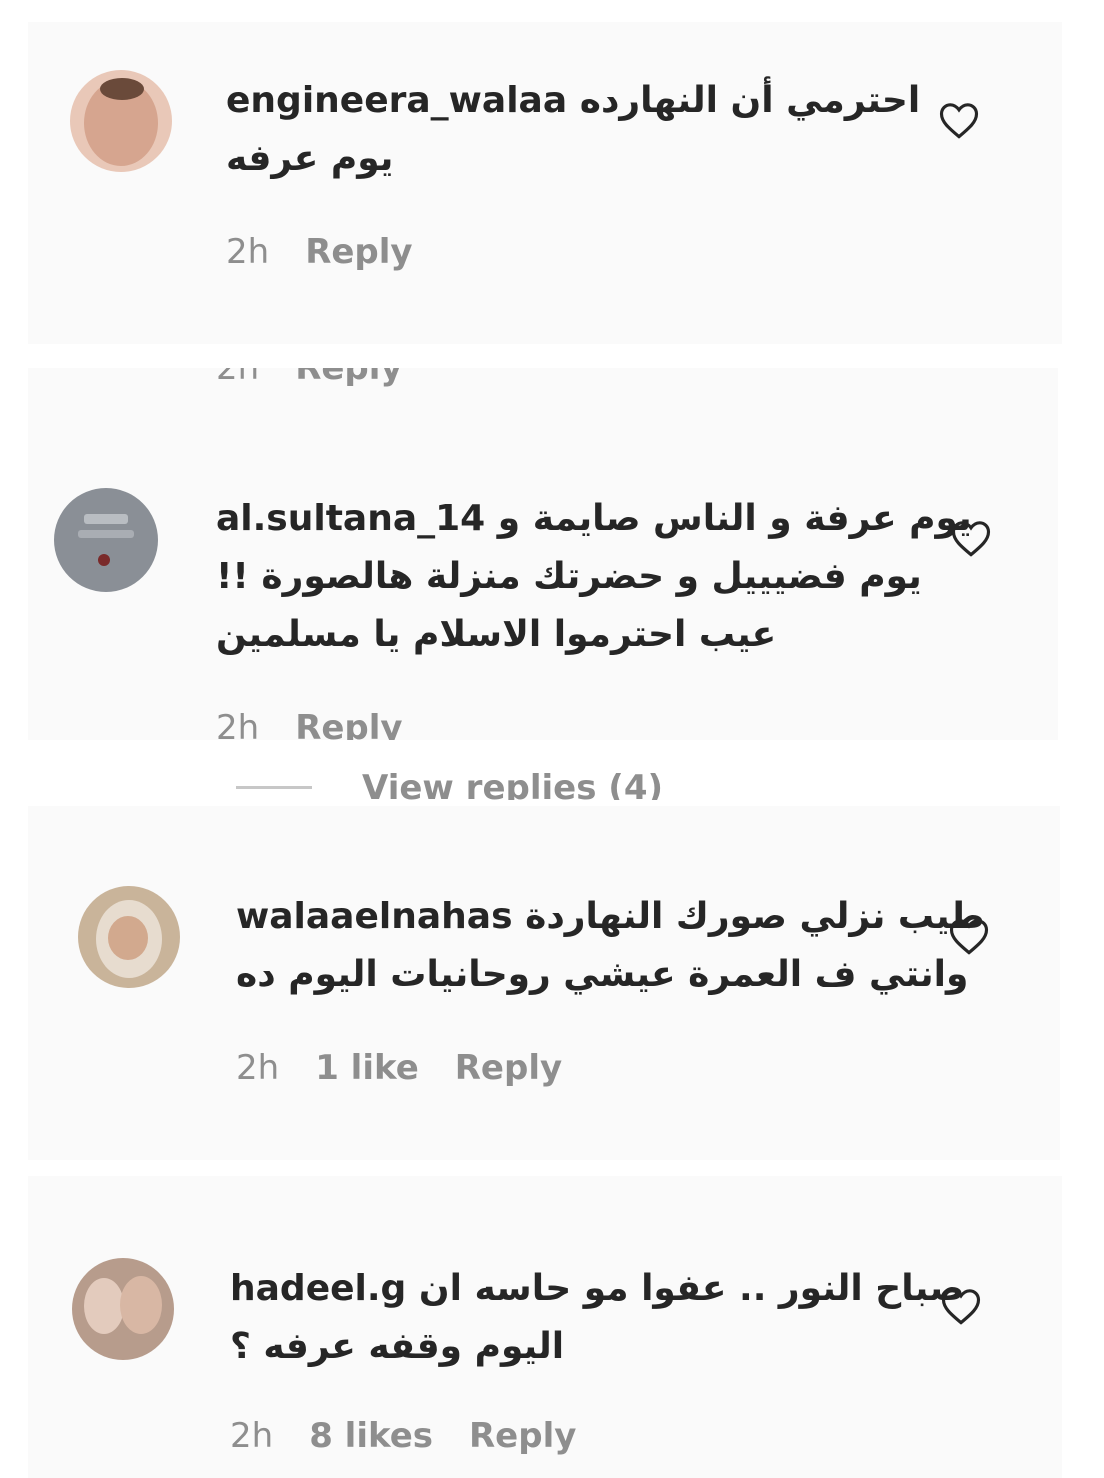  I want to click on comment-body-line: يوم فضيييل و حضرتك منزلة هالصورة !!, so click(569, 576).